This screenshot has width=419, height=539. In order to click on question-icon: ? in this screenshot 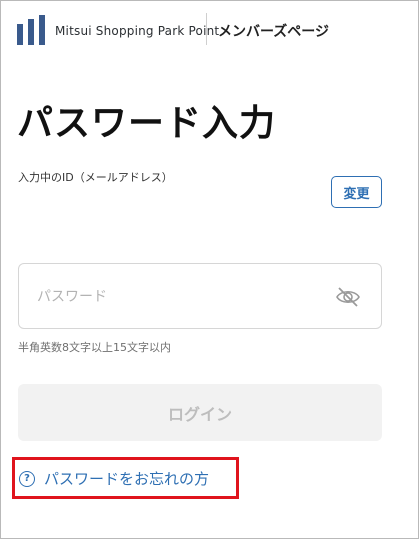, I will do `click(27, 478)`.